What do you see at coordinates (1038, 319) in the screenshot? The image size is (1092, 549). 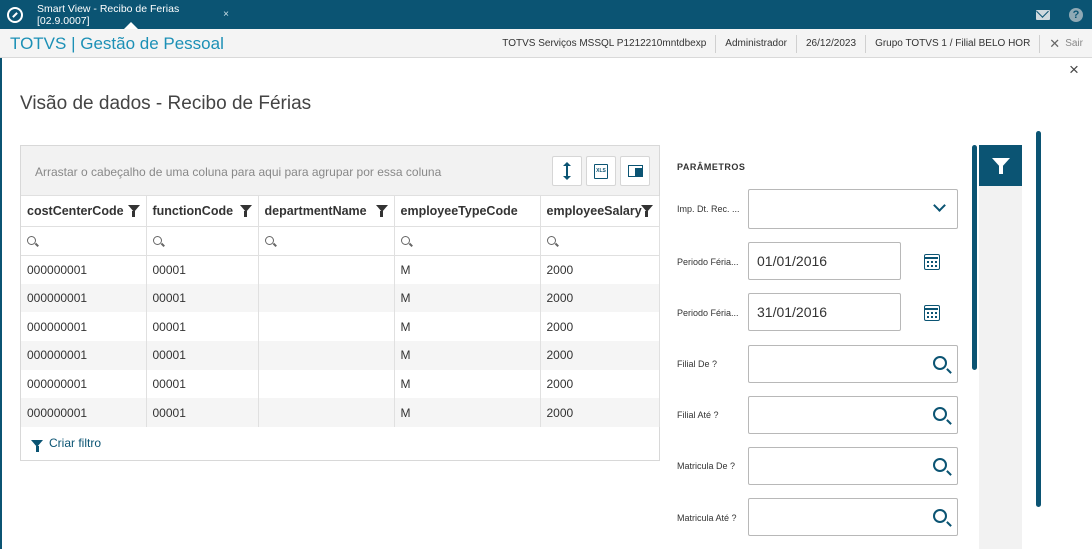 I see `page-scrollbar` at bounding box center [1038, 319].